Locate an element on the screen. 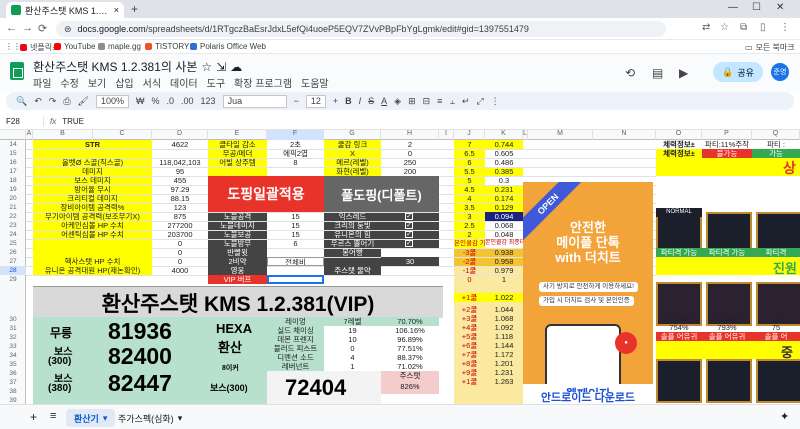 Image resolution: width=800 pixels, height=429 pixels. italic-button: I is located at coordinates (360, 101).